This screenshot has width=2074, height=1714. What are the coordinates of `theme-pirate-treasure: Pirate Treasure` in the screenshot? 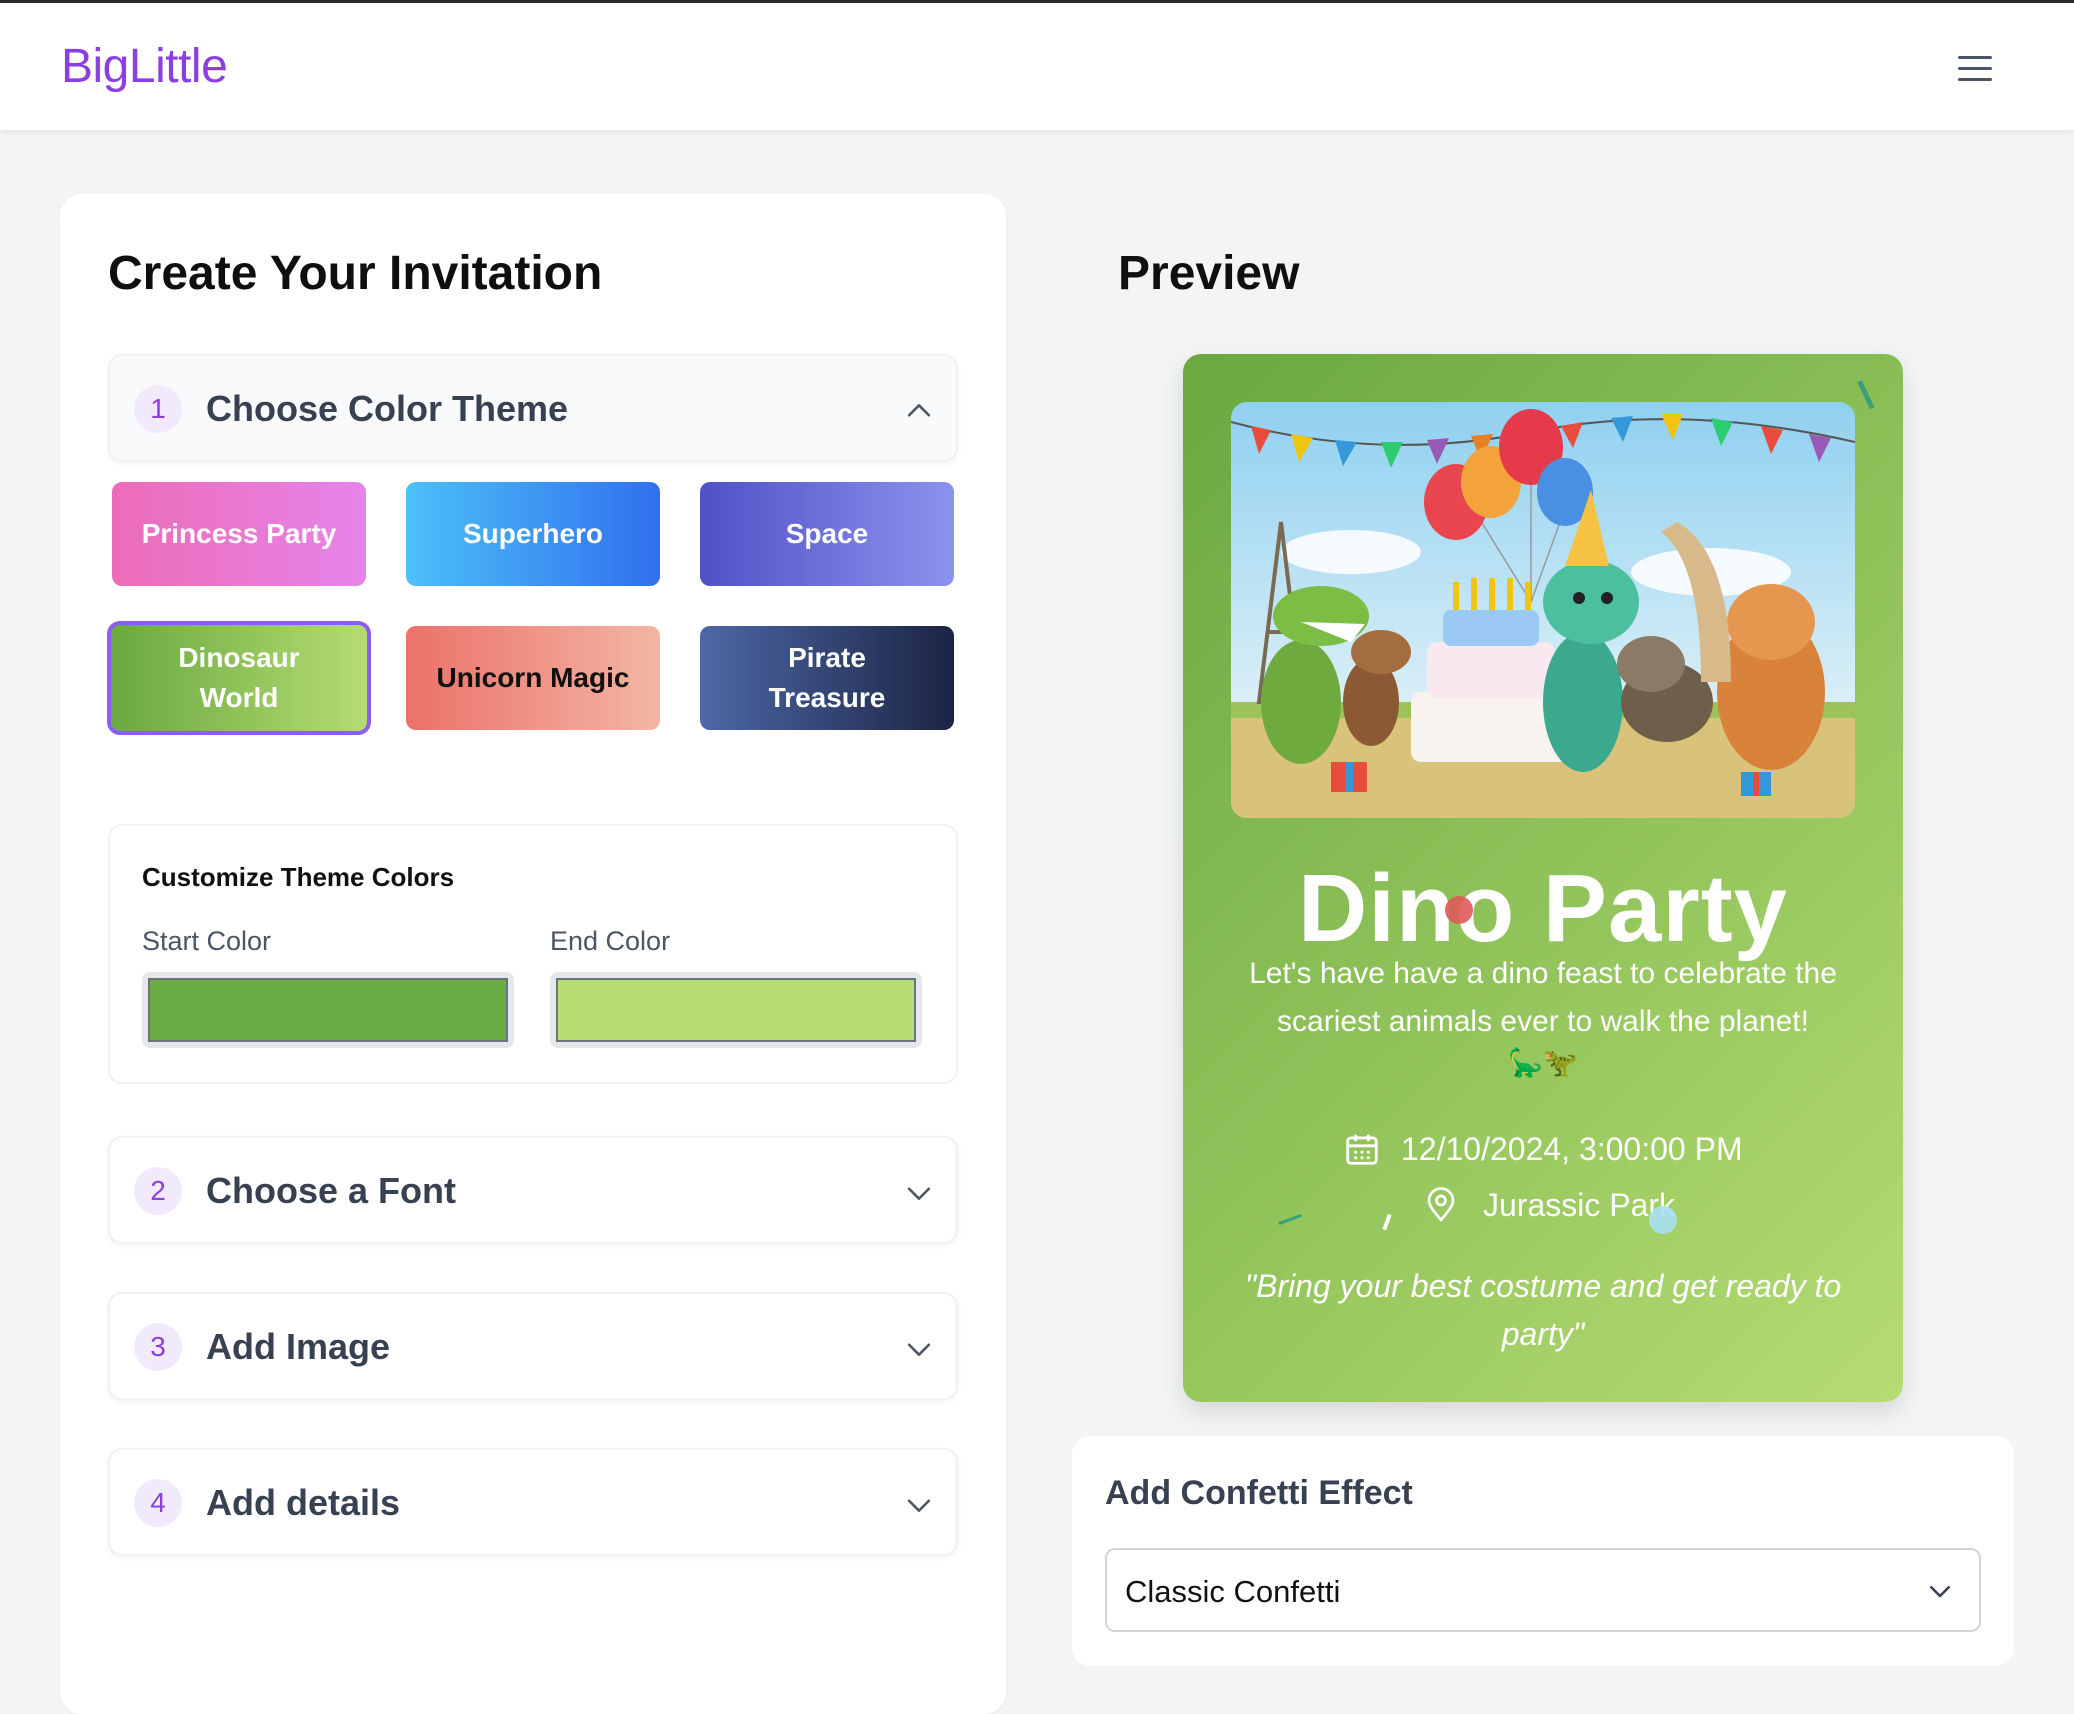 It's located at (827, 678).